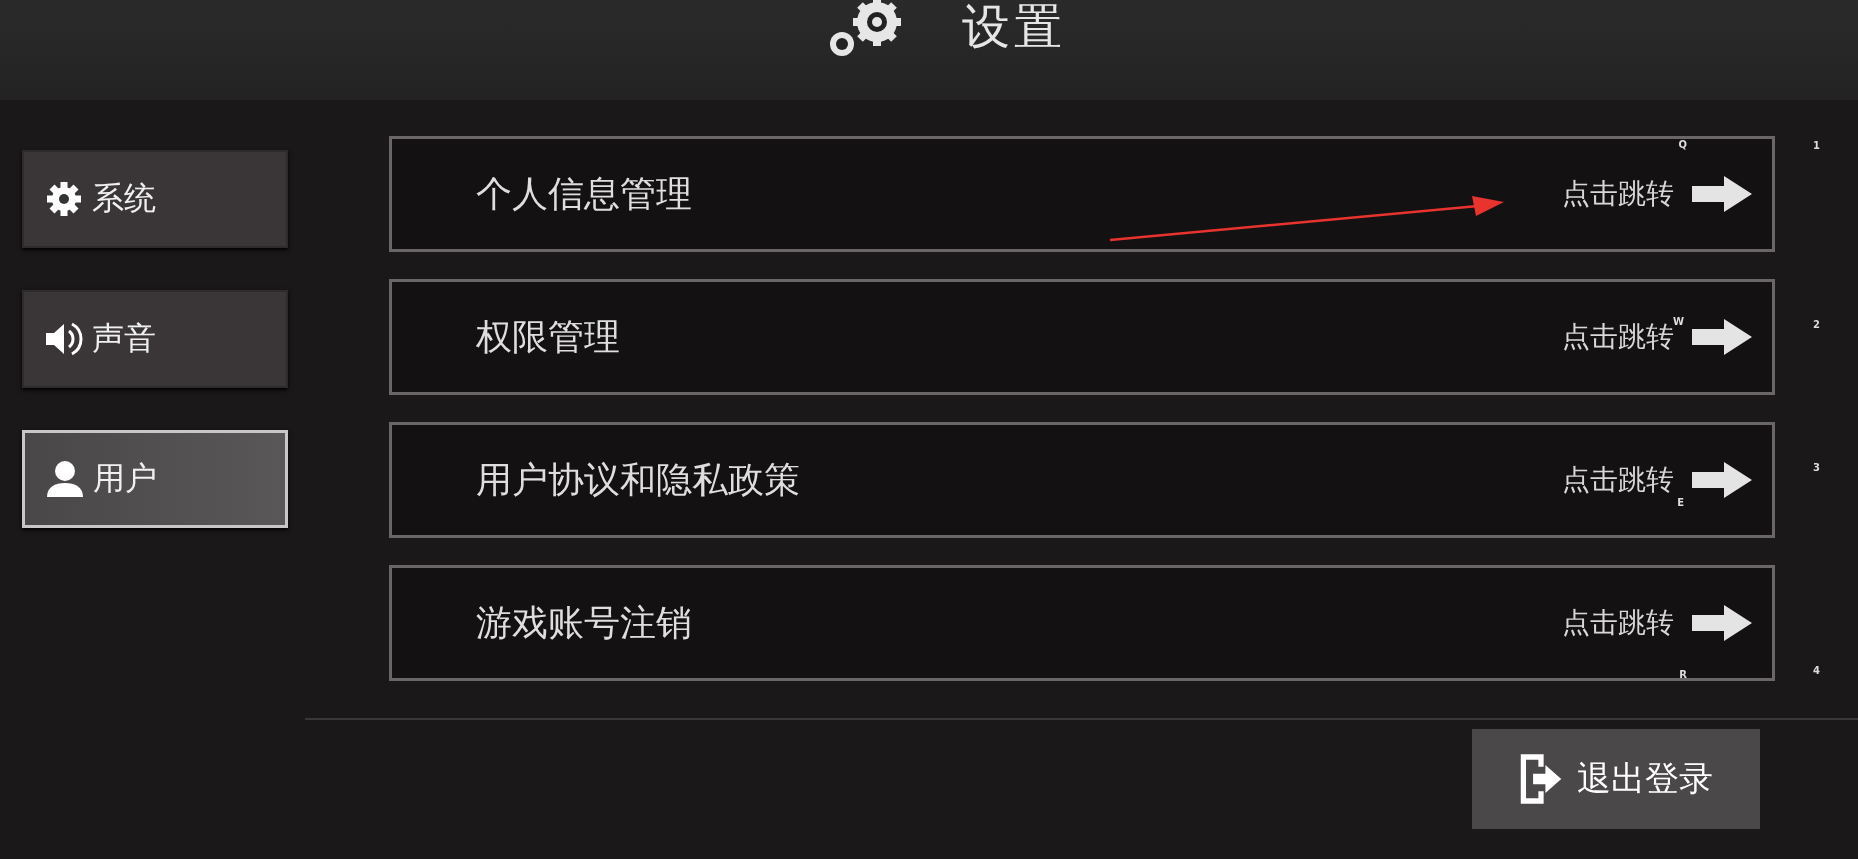  I want to click on page-title: 设置, so click(1014, 26).